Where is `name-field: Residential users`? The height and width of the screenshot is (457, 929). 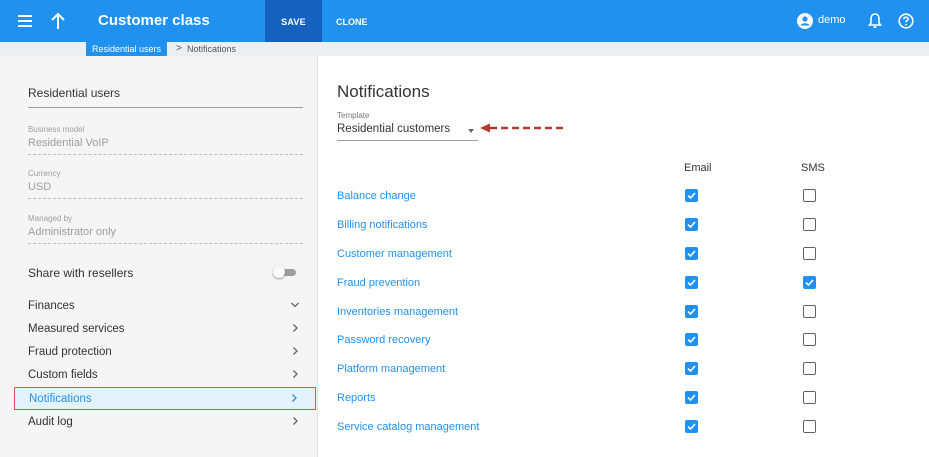 name-field: Residential users is located at coordinates (165, 97).